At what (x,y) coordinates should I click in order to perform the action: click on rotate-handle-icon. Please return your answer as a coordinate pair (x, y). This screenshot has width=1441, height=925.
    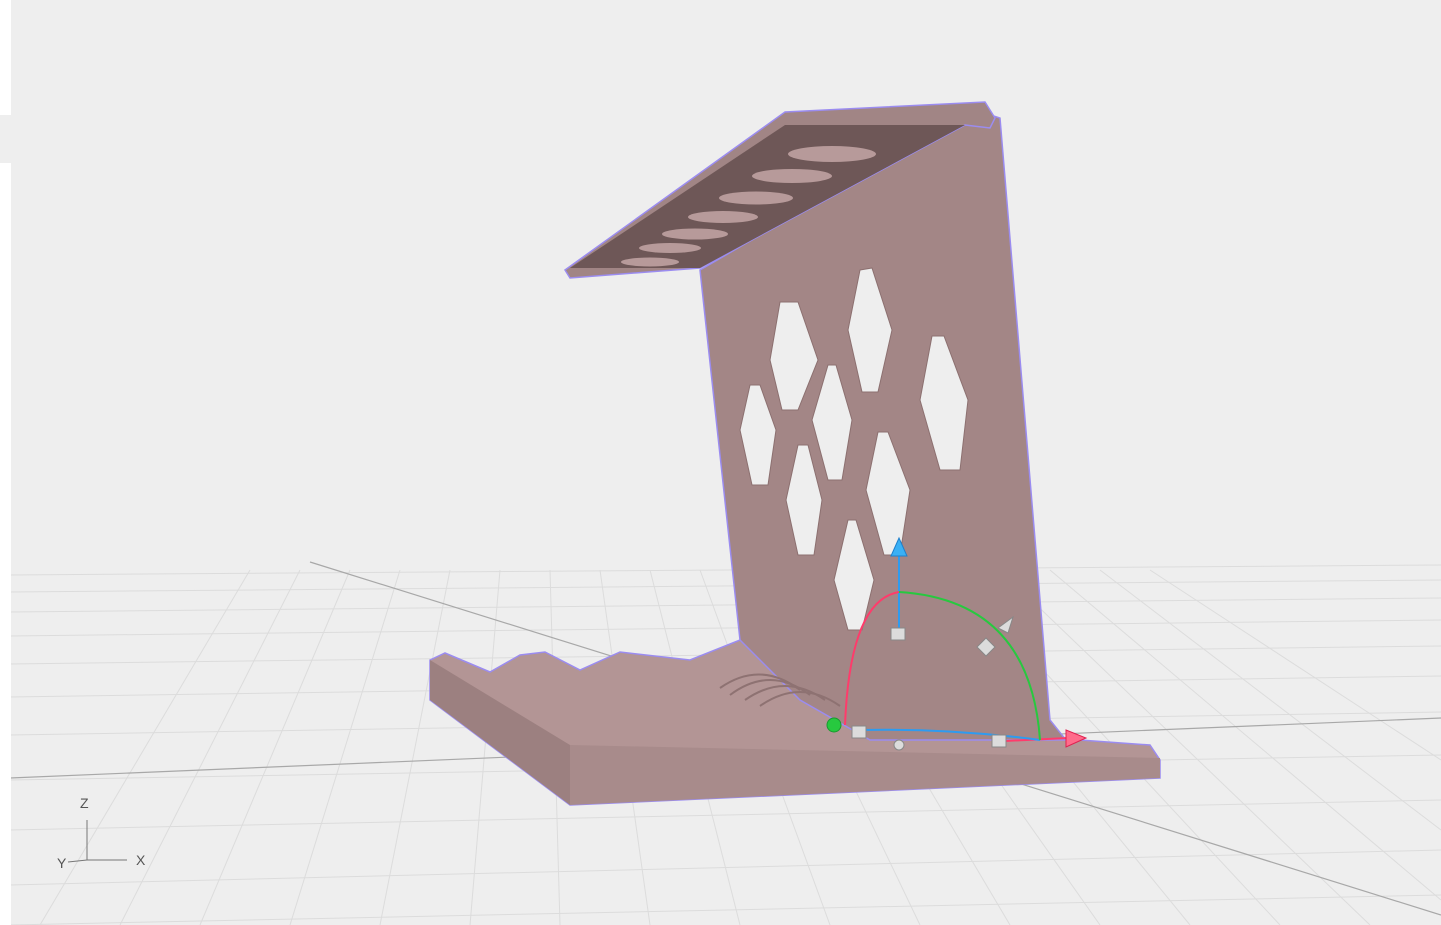
    Looking at the image, I should click on (834, 725).